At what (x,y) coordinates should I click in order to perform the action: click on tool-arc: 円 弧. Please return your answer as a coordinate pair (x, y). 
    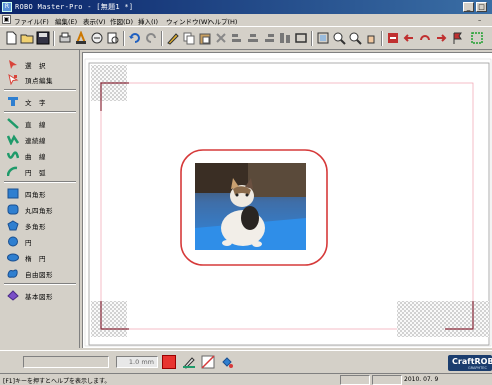
    Looking at the image, I should click on (41, 171).